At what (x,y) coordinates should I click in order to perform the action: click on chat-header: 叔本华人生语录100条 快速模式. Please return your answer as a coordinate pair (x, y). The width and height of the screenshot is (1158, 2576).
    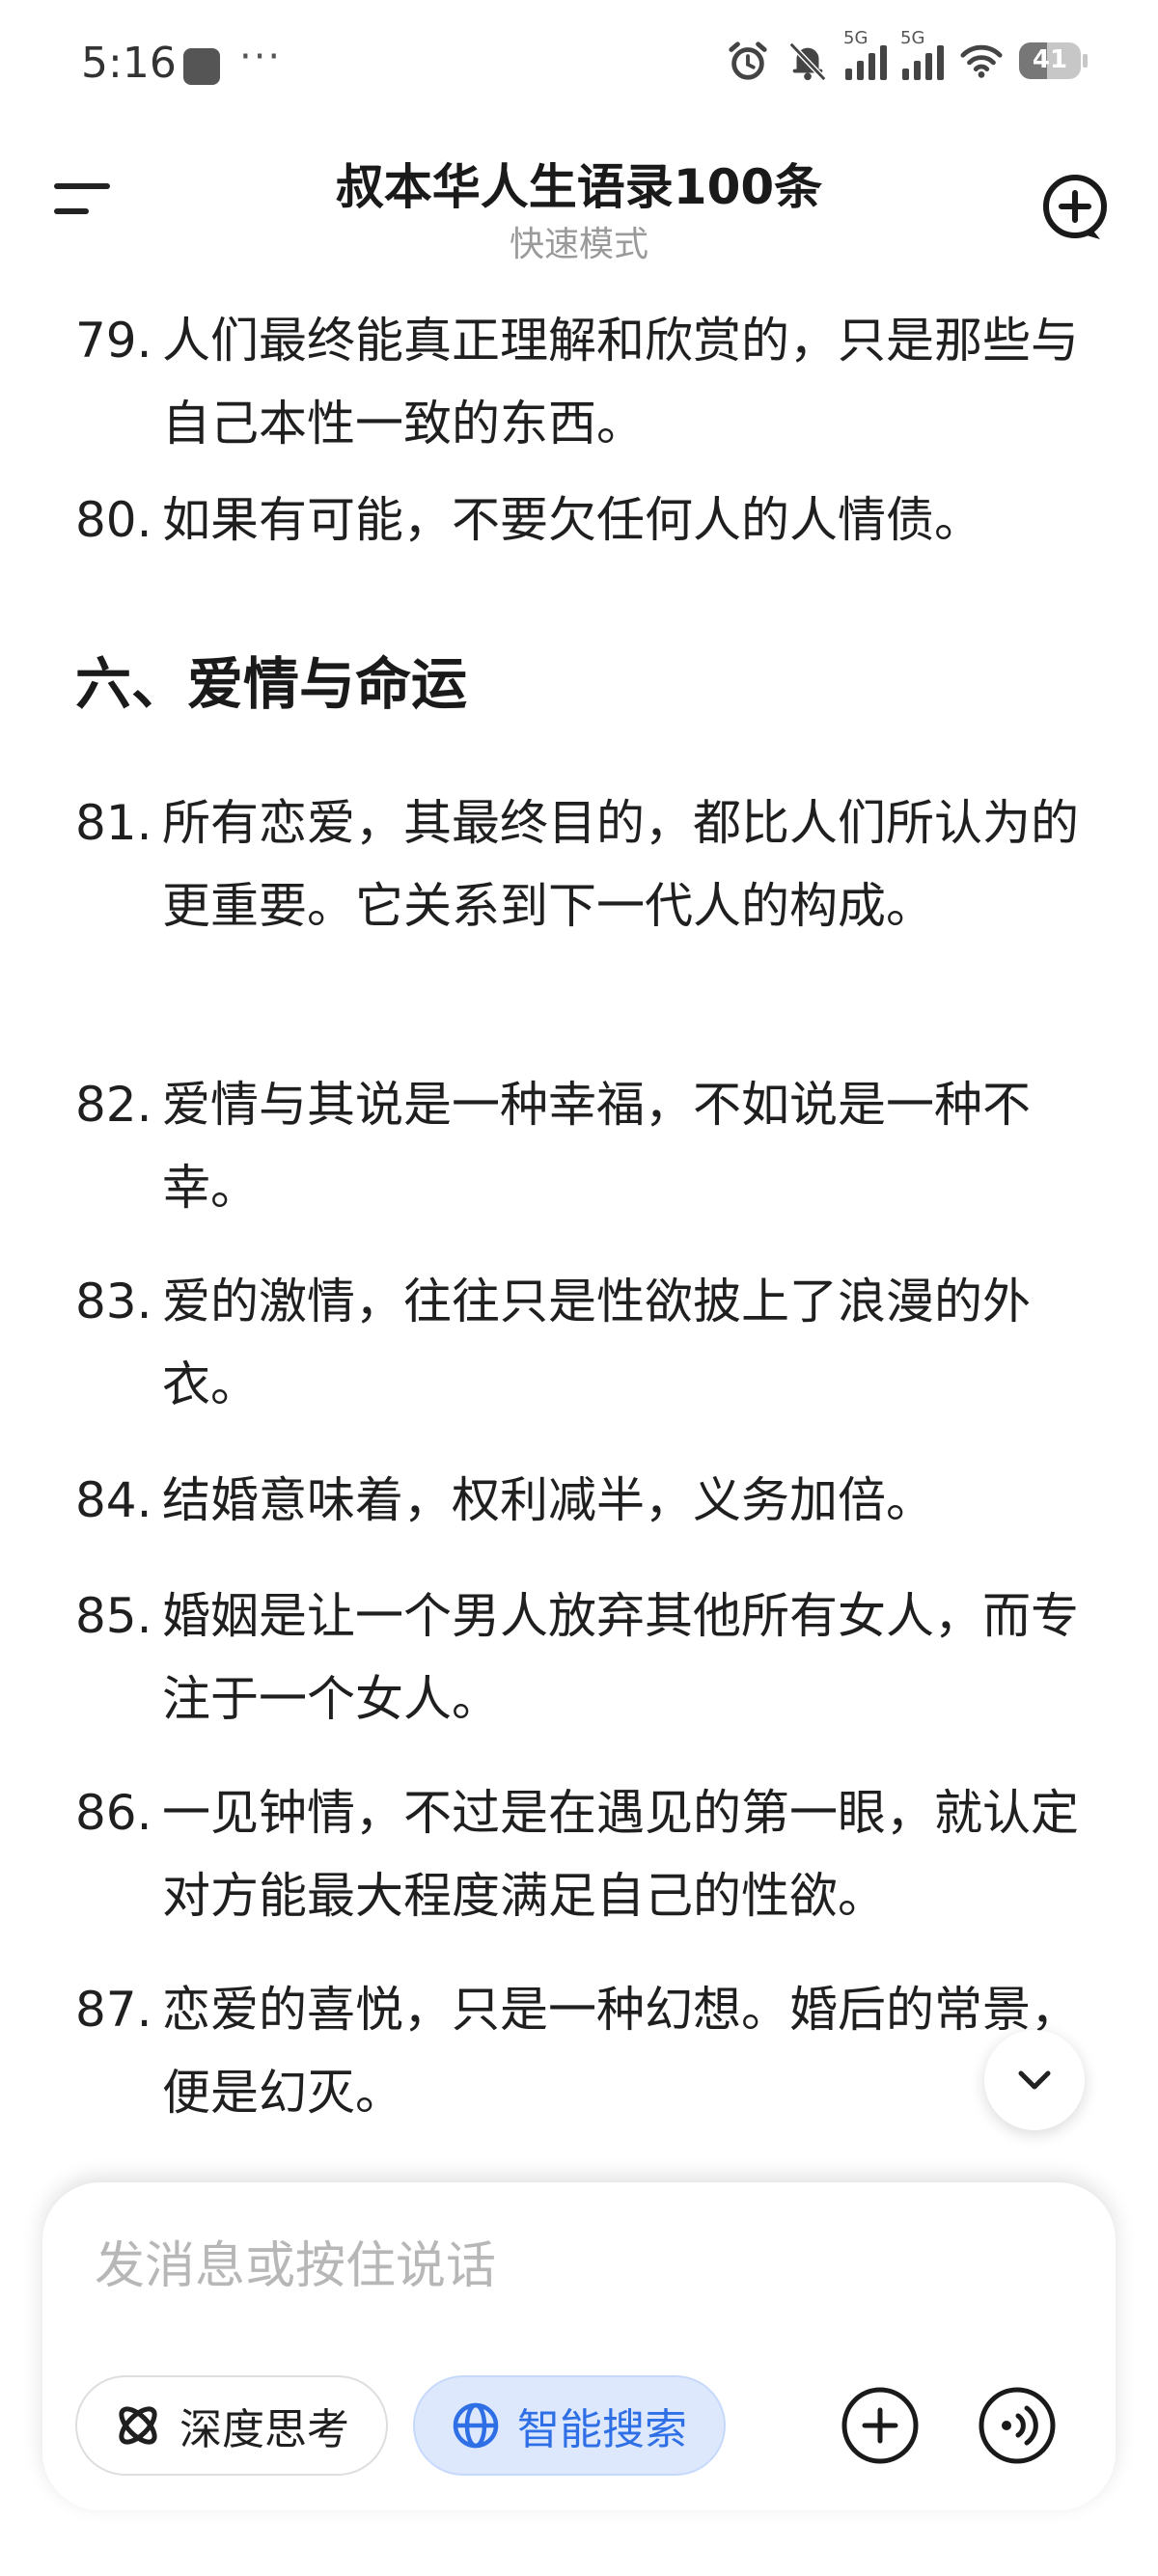
    Looking at the image, I should click on (579, 208).